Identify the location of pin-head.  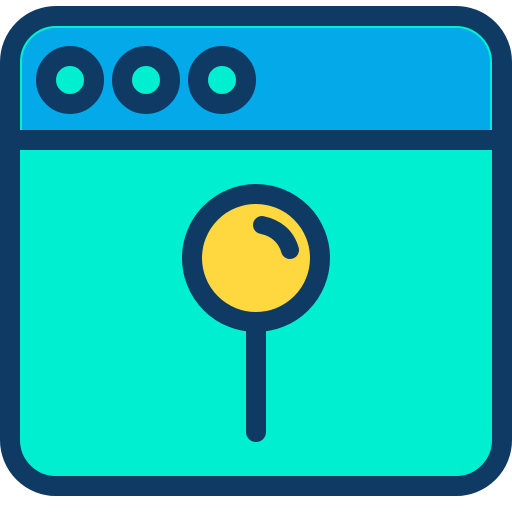
(256, 258).